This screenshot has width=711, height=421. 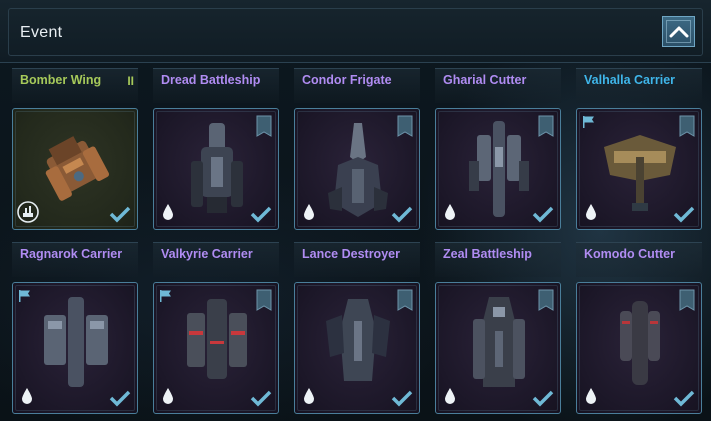 I want to click on ship-name: Condor Frigate, so click(x=347, y=80).